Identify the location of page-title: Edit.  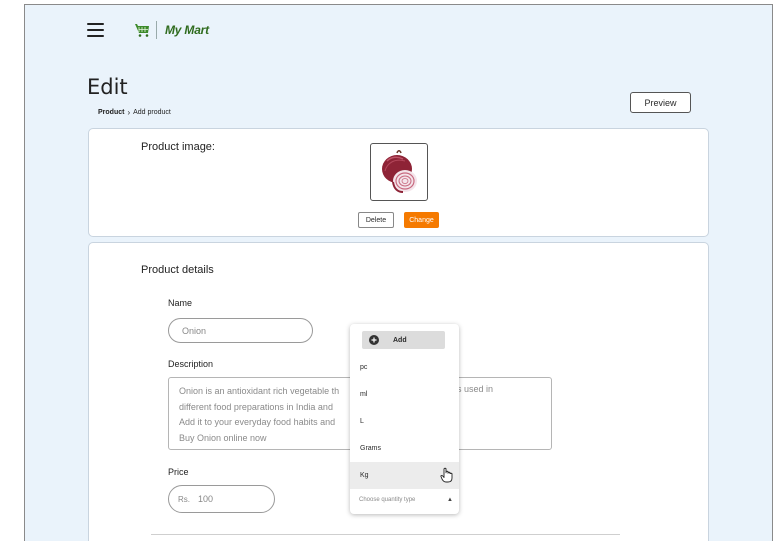
(107, 87).